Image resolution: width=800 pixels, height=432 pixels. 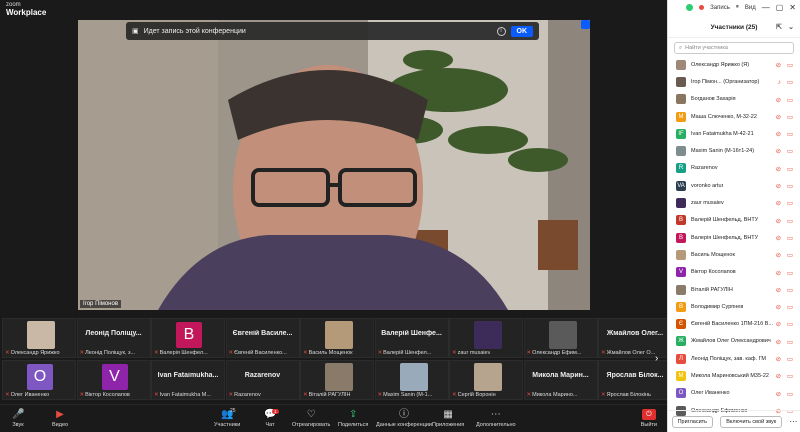 I want to click on gallery-tile: ✕Олександр Ярижко, so click(x=39, y=338).